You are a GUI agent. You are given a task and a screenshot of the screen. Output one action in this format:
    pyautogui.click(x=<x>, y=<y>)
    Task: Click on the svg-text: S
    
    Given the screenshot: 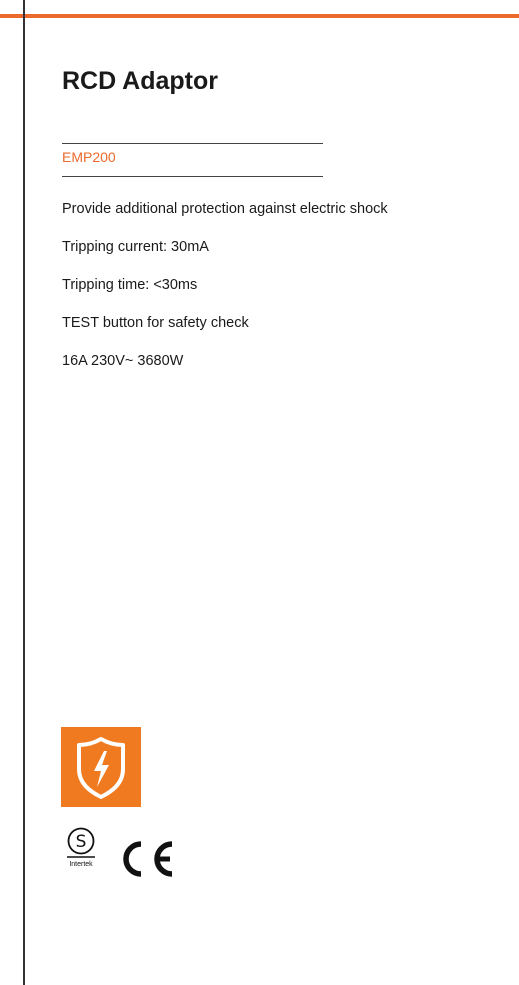 What is the action you would take?
    pyautogui.click(x=81, y=842)
    